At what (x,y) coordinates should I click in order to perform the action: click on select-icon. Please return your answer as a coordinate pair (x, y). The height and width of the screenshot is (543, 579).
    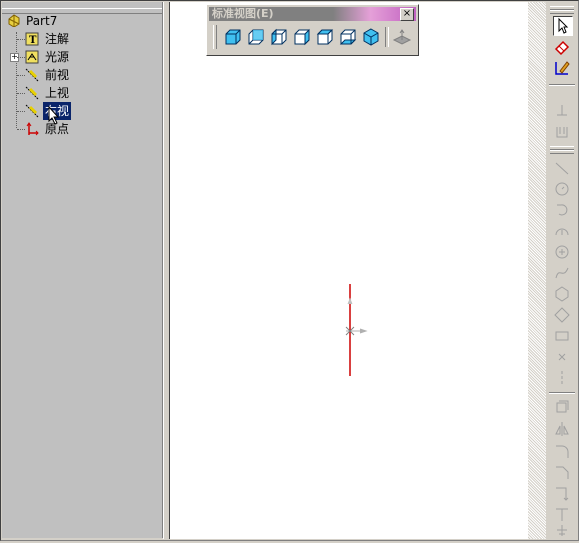
    Looking at the image, I should click on (563, 25).